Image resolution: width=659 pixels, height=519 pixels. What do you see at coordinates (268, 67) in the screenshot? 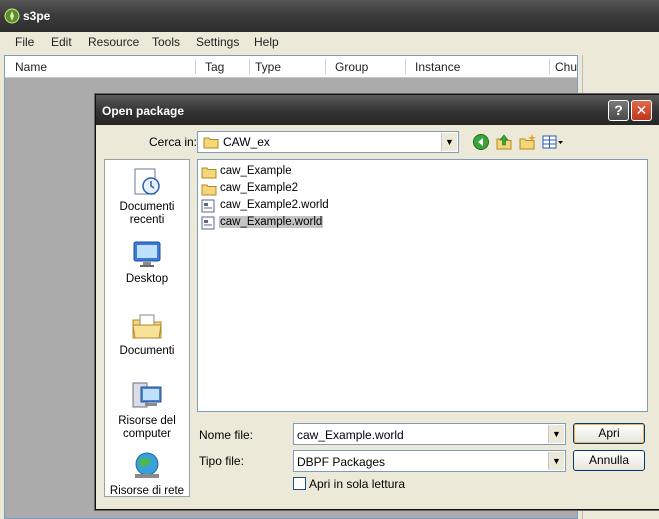
I see `column-type: Type` at bounding box center [268, 67].